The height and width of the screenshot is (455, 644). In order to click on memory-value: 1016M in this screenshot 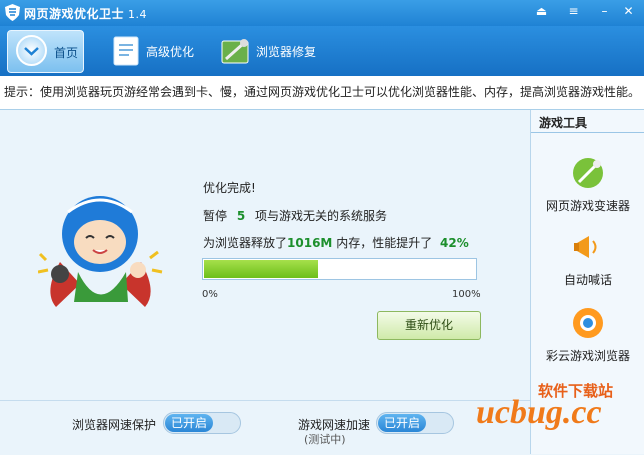, I will do `click(310, 243)`.